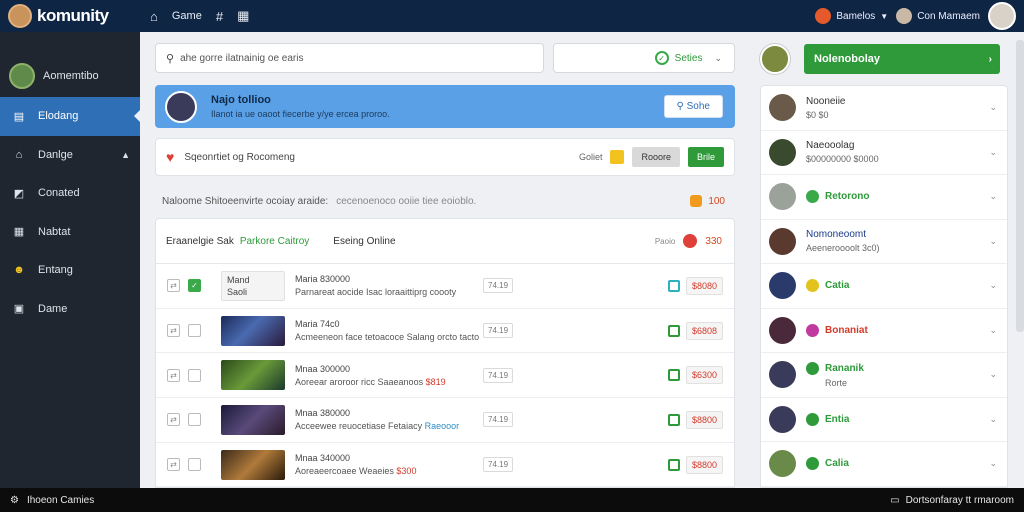 The height and width of the screenshot is (512, 1024). I want to click on row-title: Maria 830000, so click(323, 279).